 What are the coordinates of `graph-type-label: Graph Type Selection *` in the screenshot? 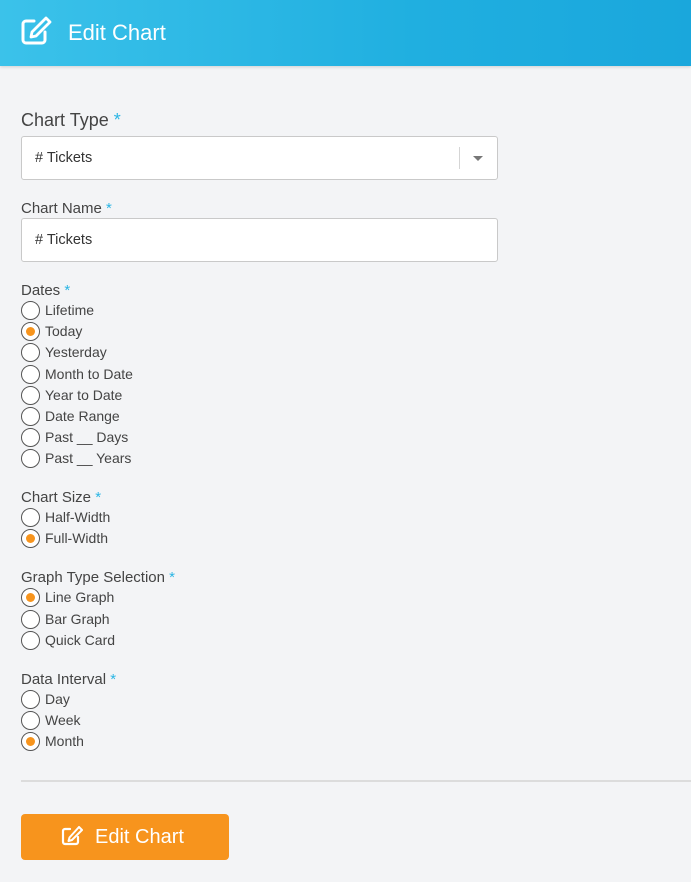 It's located at (98, 578).